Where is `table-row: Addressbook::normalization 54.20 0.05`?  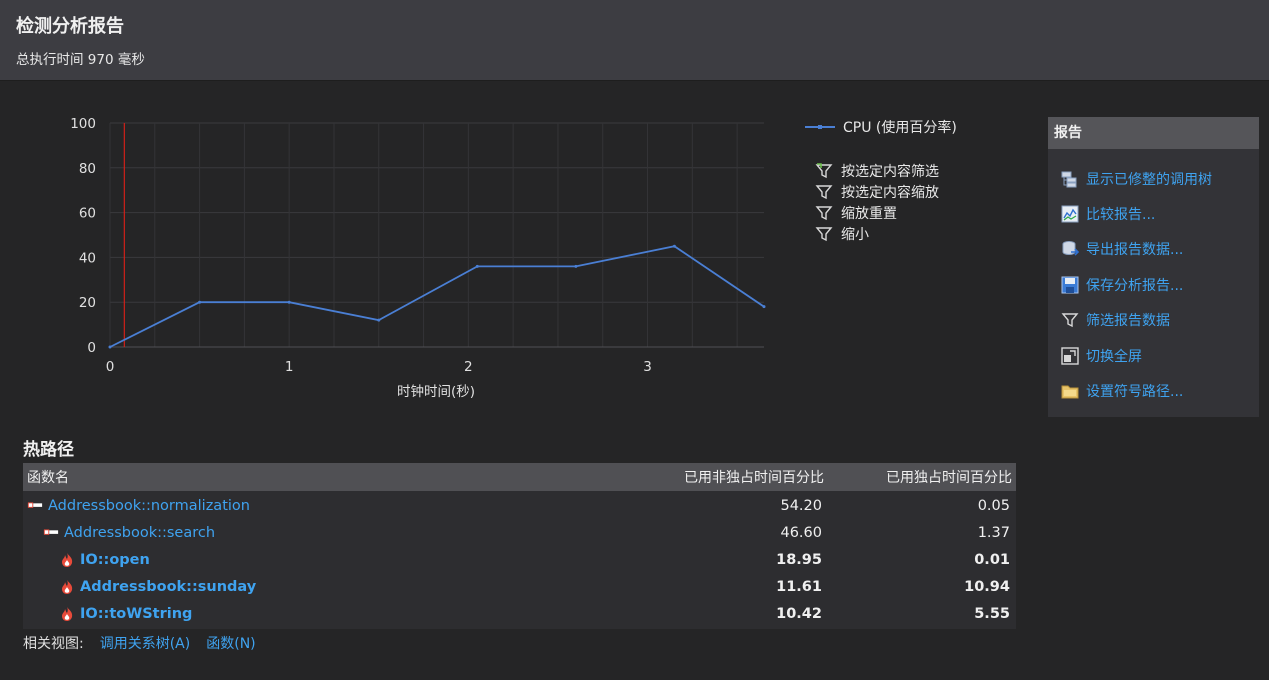 table-row: Addressbook::normalization 54.20 0.05 is located at coordinates (519, 506).